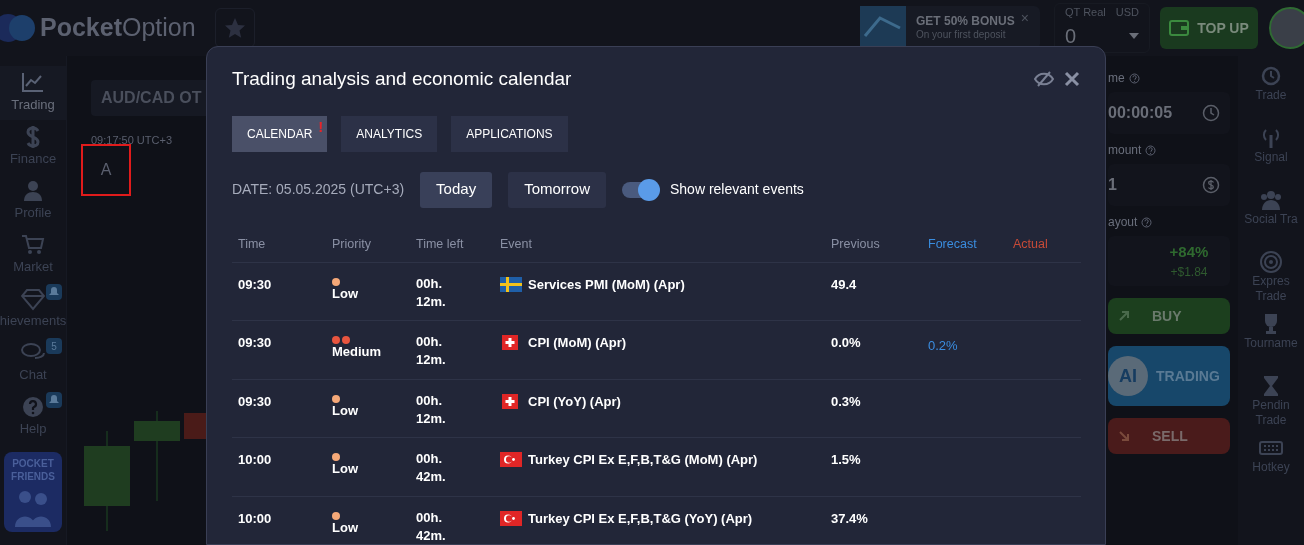 Image resolution: width=1304 pixels, height=545 pixels. Describe the element at coordinates (1271, 154) in the screenshot. I see `right-sidebar-item: Signal` at that location.